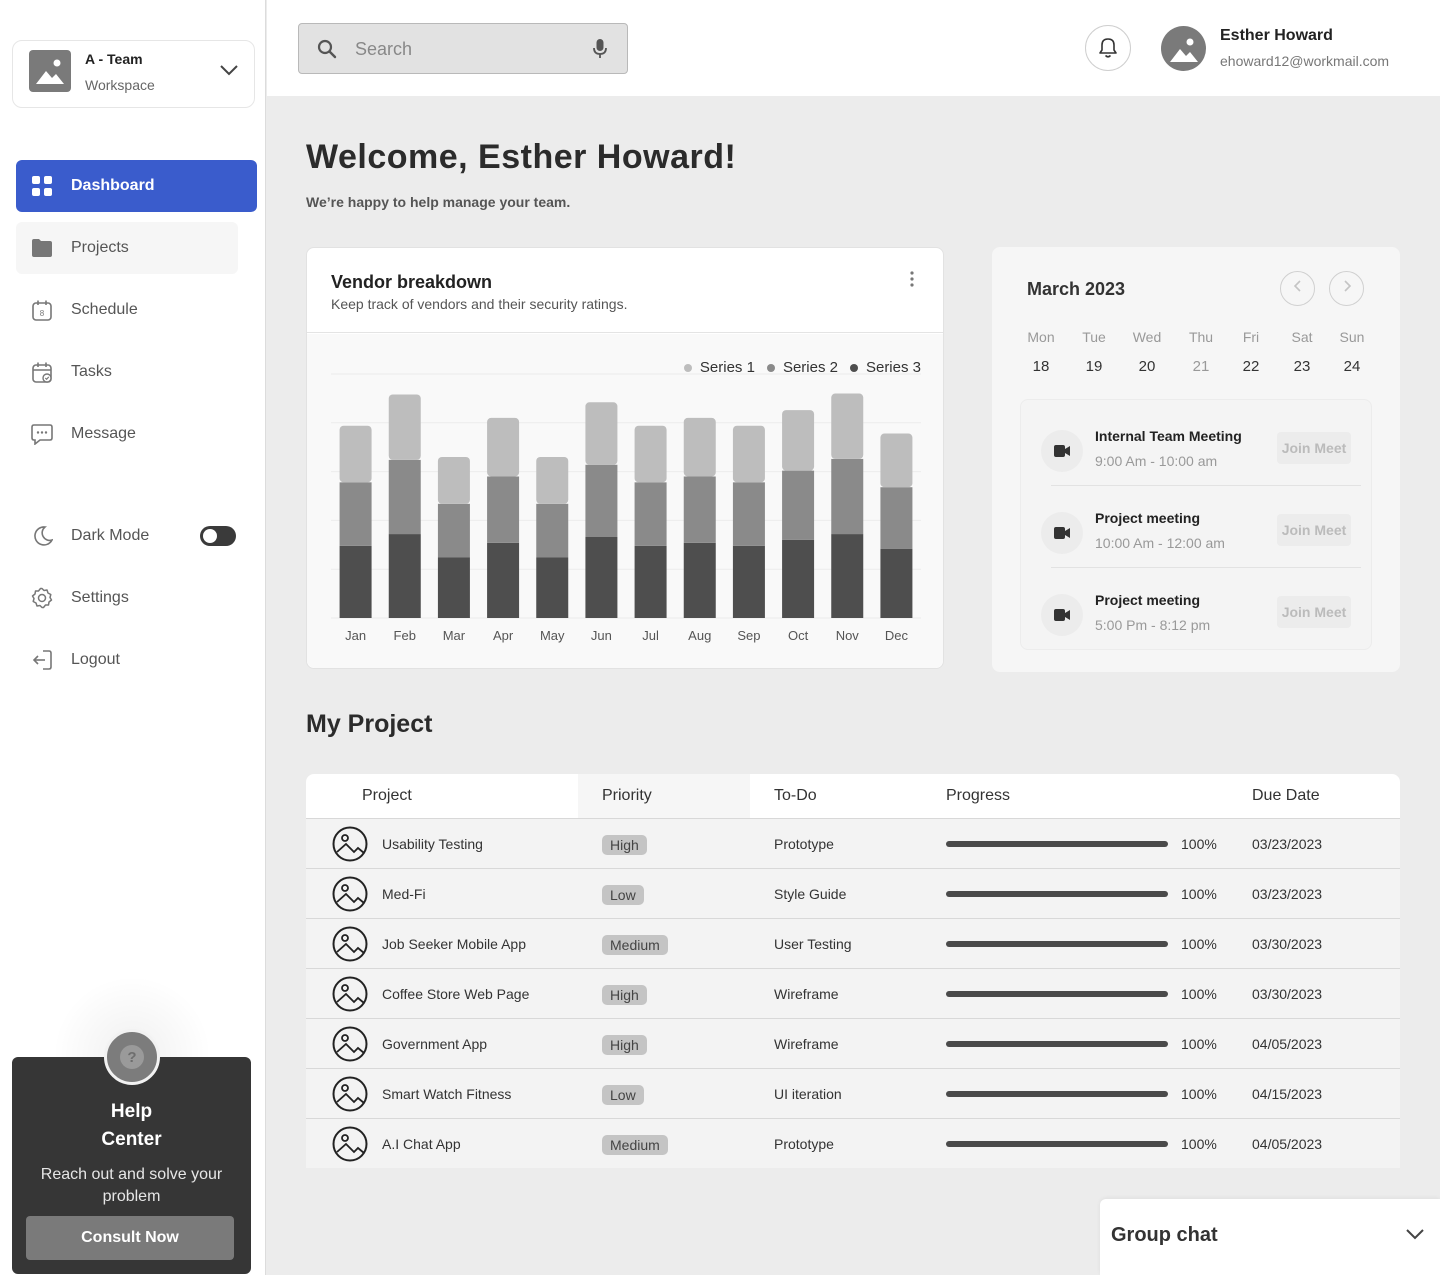 Image resolution: width=1440 pixels, height=1275 pixels. I want to click on bar-series-2-apr, so click(503, 509).